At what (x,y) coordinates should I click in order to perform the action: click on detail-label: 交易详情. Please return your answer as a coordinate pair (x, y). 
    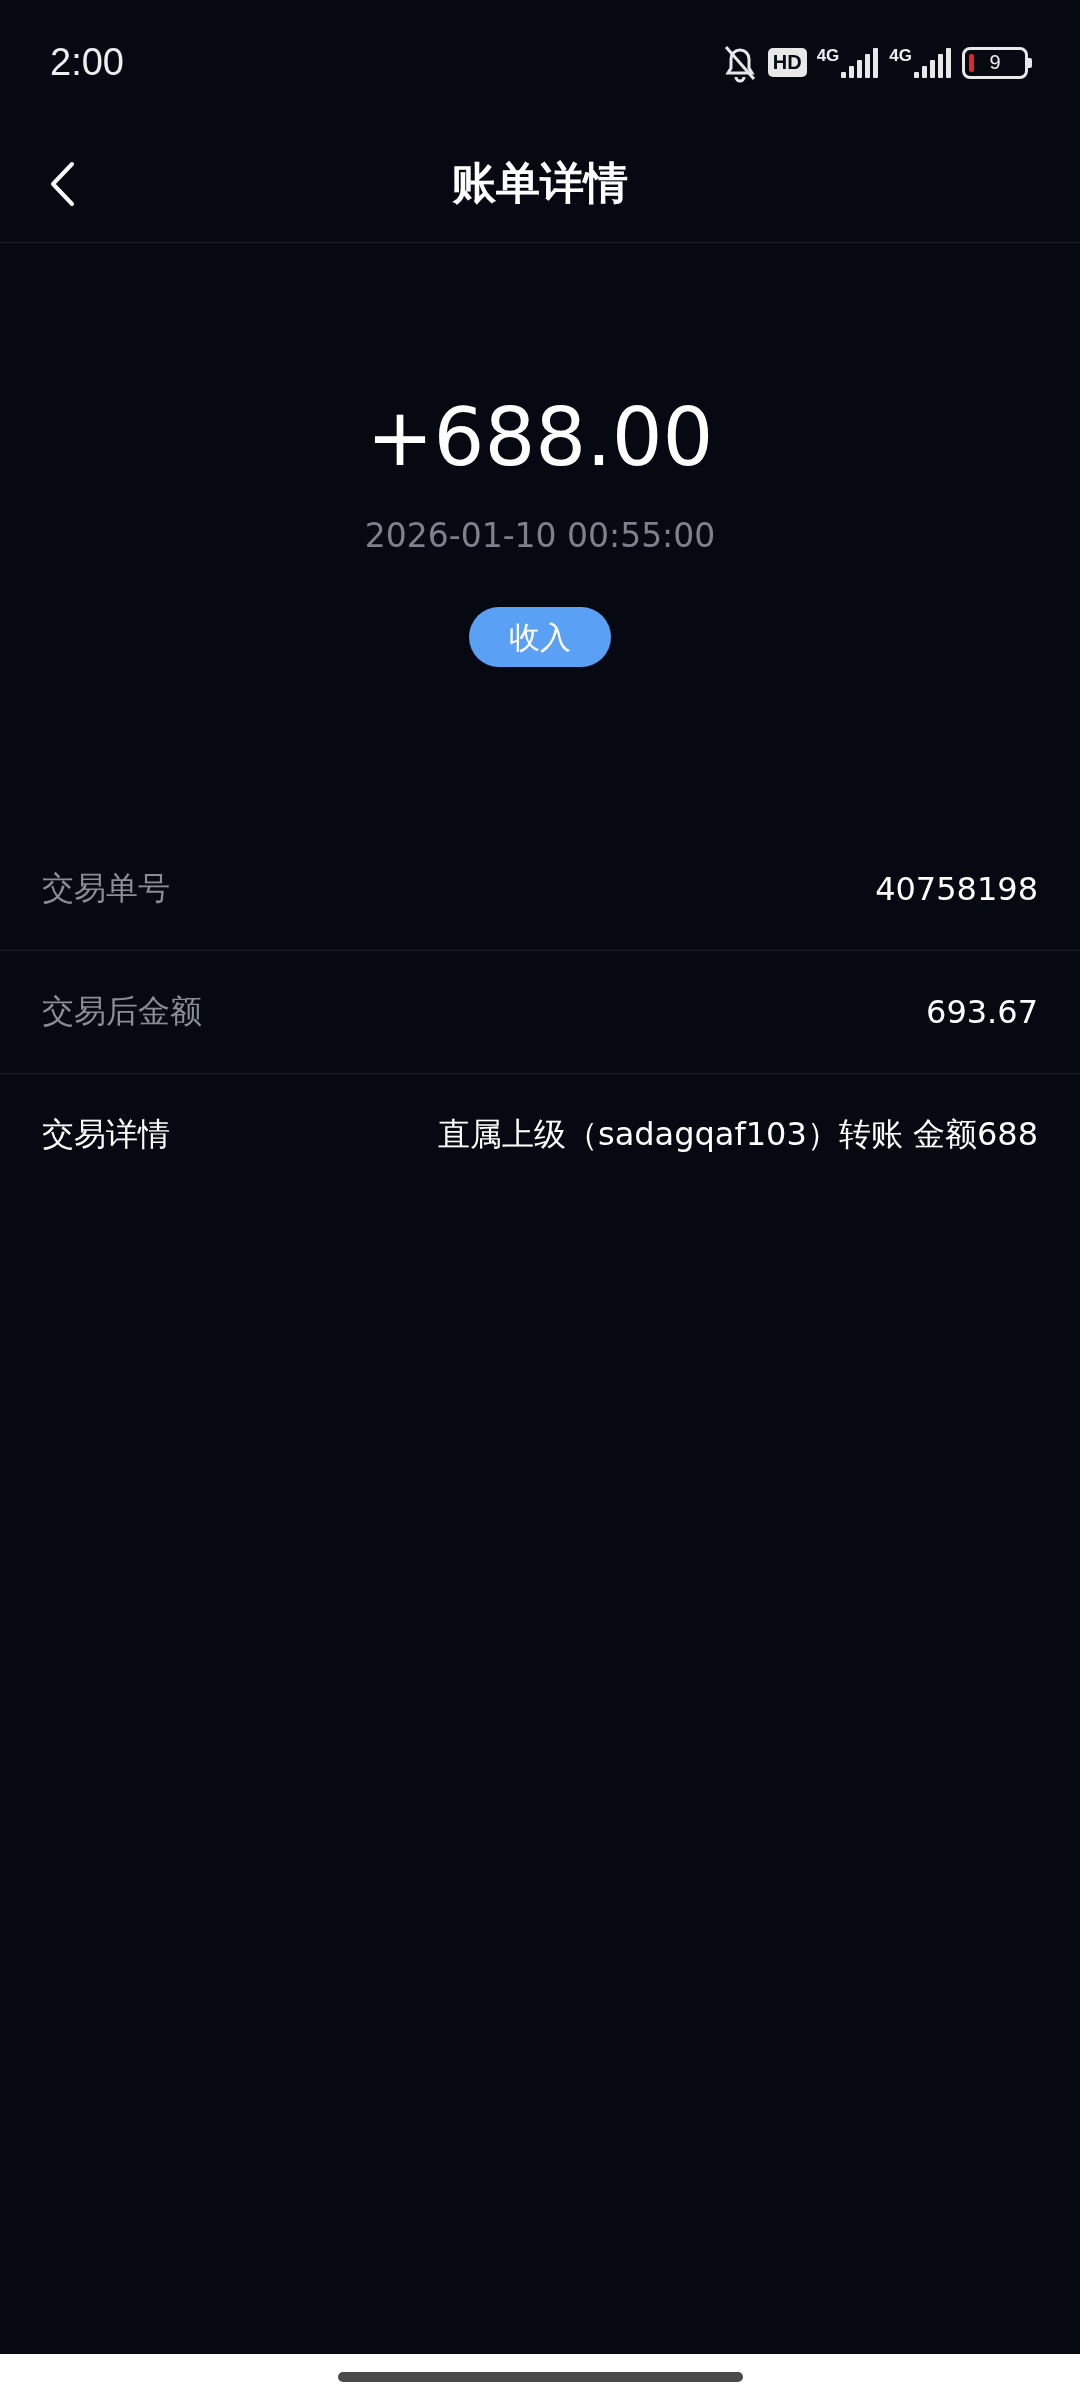
    Looking at the image, I should click on (106, 1134).